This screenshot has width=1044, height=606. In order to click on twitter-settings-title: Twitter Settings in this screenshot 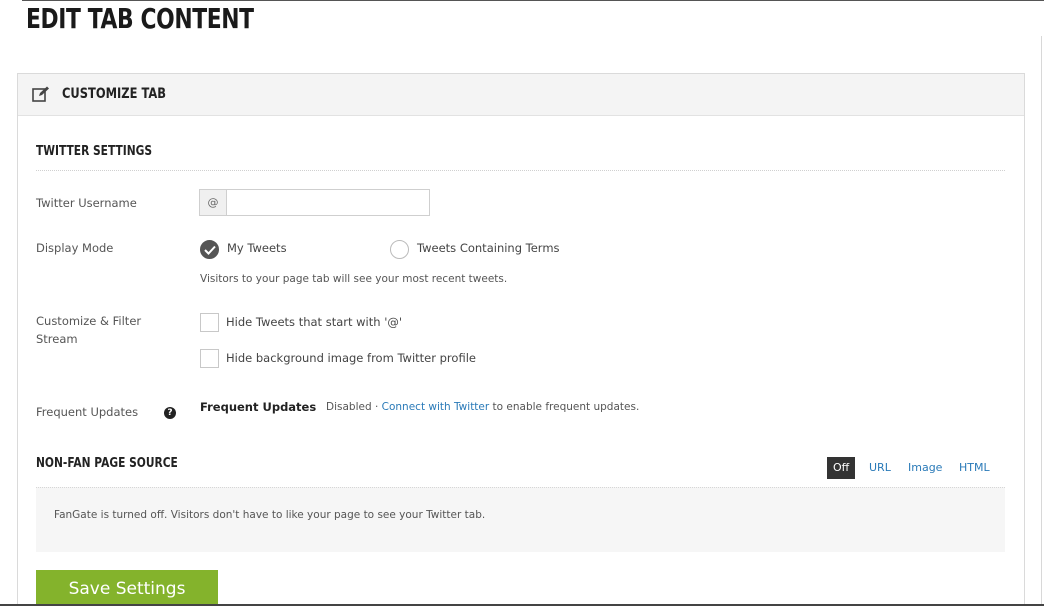, I will do `click(94, 151)`.